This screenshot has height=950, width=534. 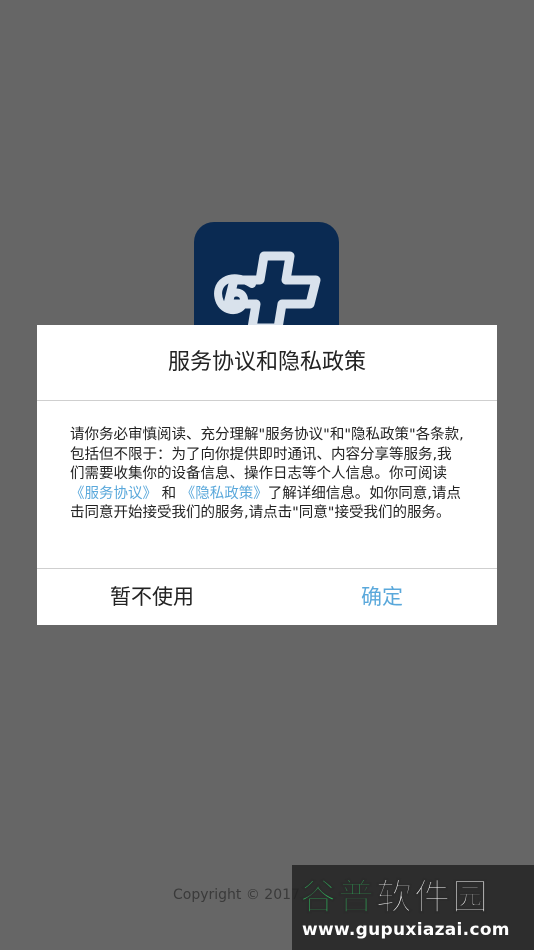 What do you see at coordinates (169, 493) in the screenshot?
I see `body-text-and: 和` at bounding box center [169, 493].